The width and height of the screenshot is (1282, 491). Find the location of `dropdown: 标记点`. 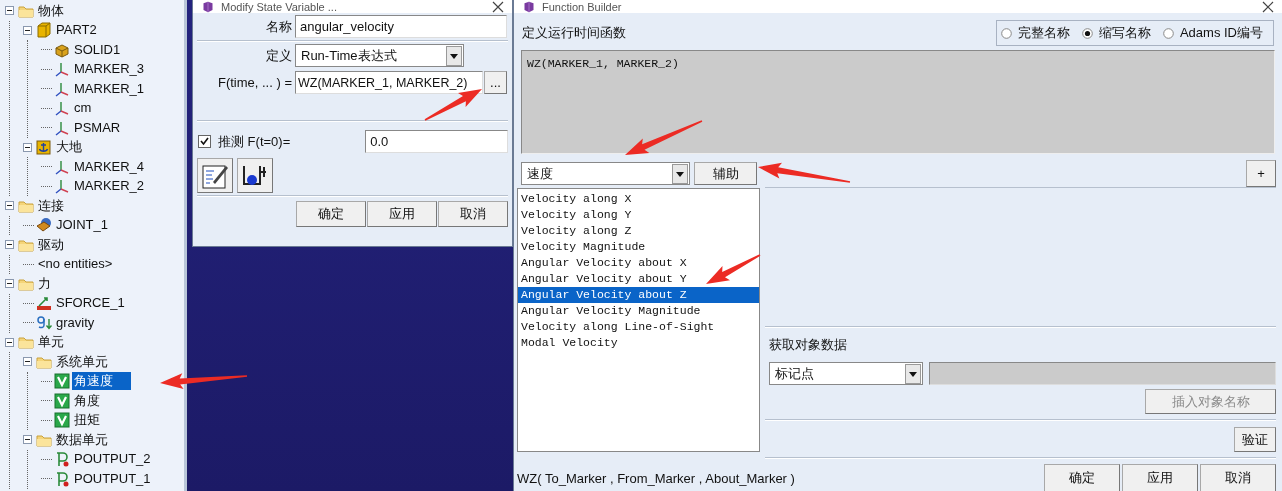

dropdown: 标记点 is located at coordinates (846, 373).